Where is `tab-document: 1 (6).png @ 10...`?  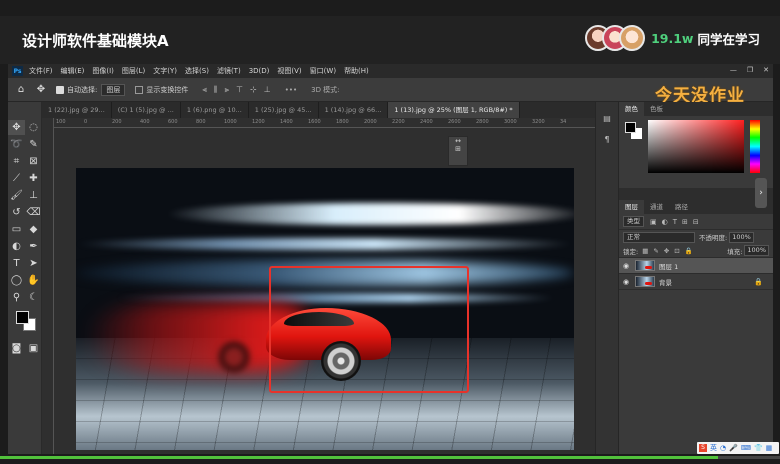 tab-document: 1 (6).png @ 10... is located at coordinates (215, 110).